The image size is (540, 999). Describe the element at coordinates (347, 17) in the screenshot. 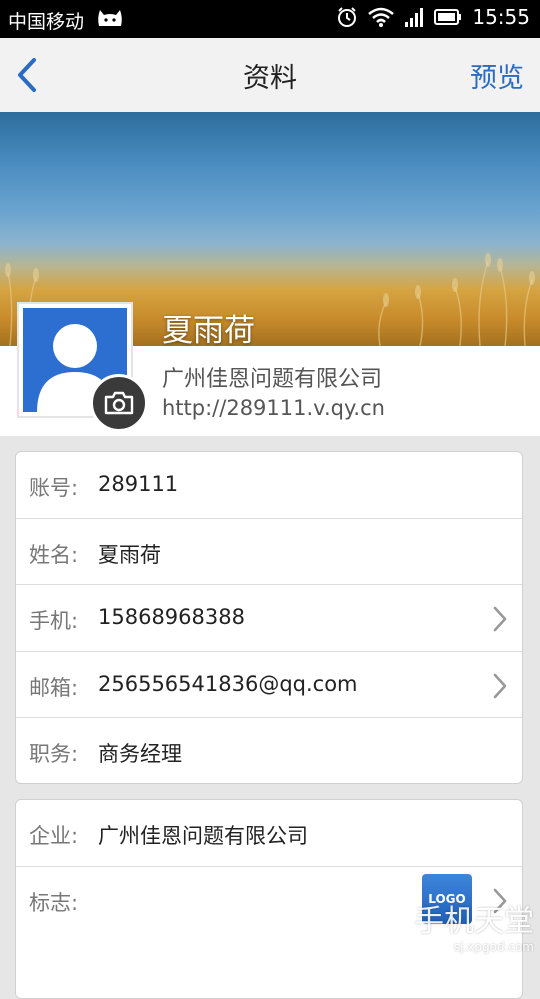

I see `alarm-icon` at that location.